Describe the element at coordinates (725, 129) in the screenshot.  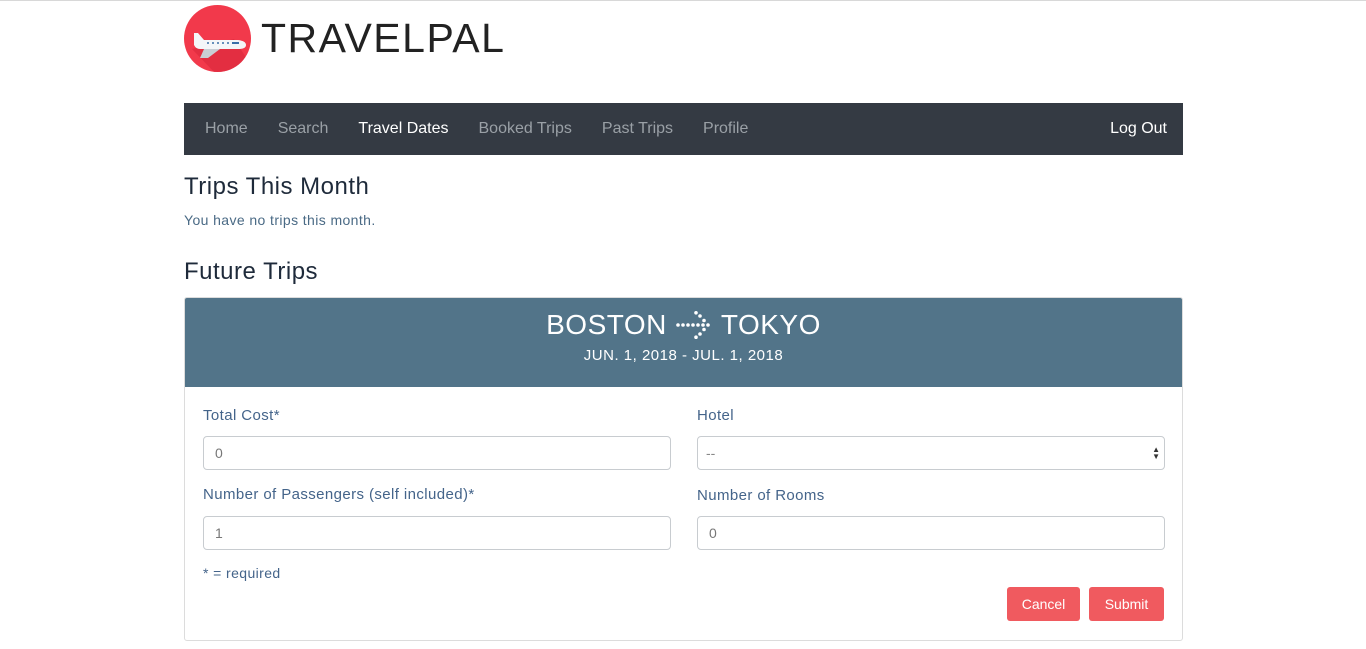
I see `nav-item-profile: Profile` at that location.